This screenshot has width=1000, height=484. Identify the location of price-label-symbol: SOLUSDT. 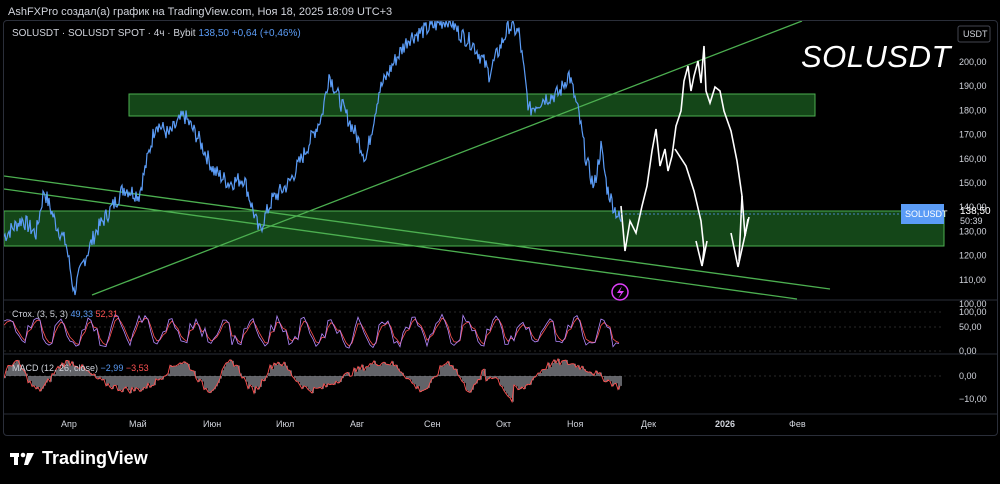
(926, 214).